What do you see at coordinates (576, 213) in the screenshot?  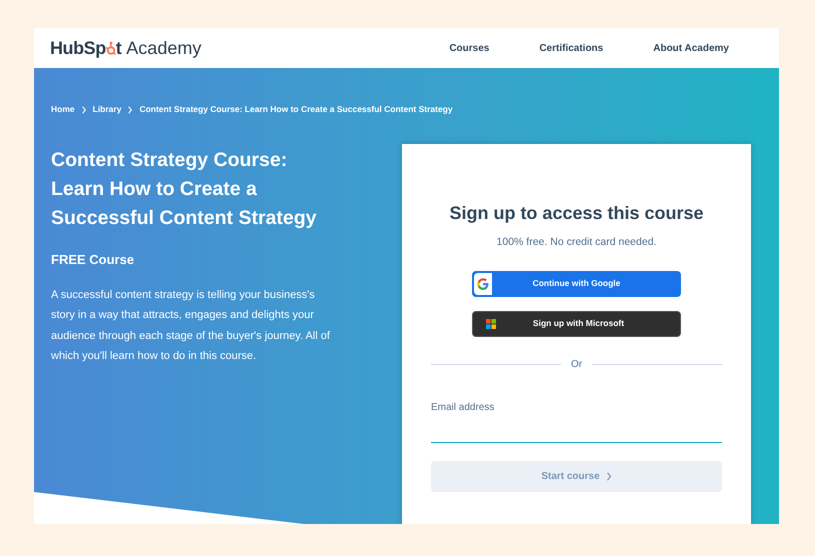 I see `signup-title: Sign up to access this course` at bounding box center [576, 213].